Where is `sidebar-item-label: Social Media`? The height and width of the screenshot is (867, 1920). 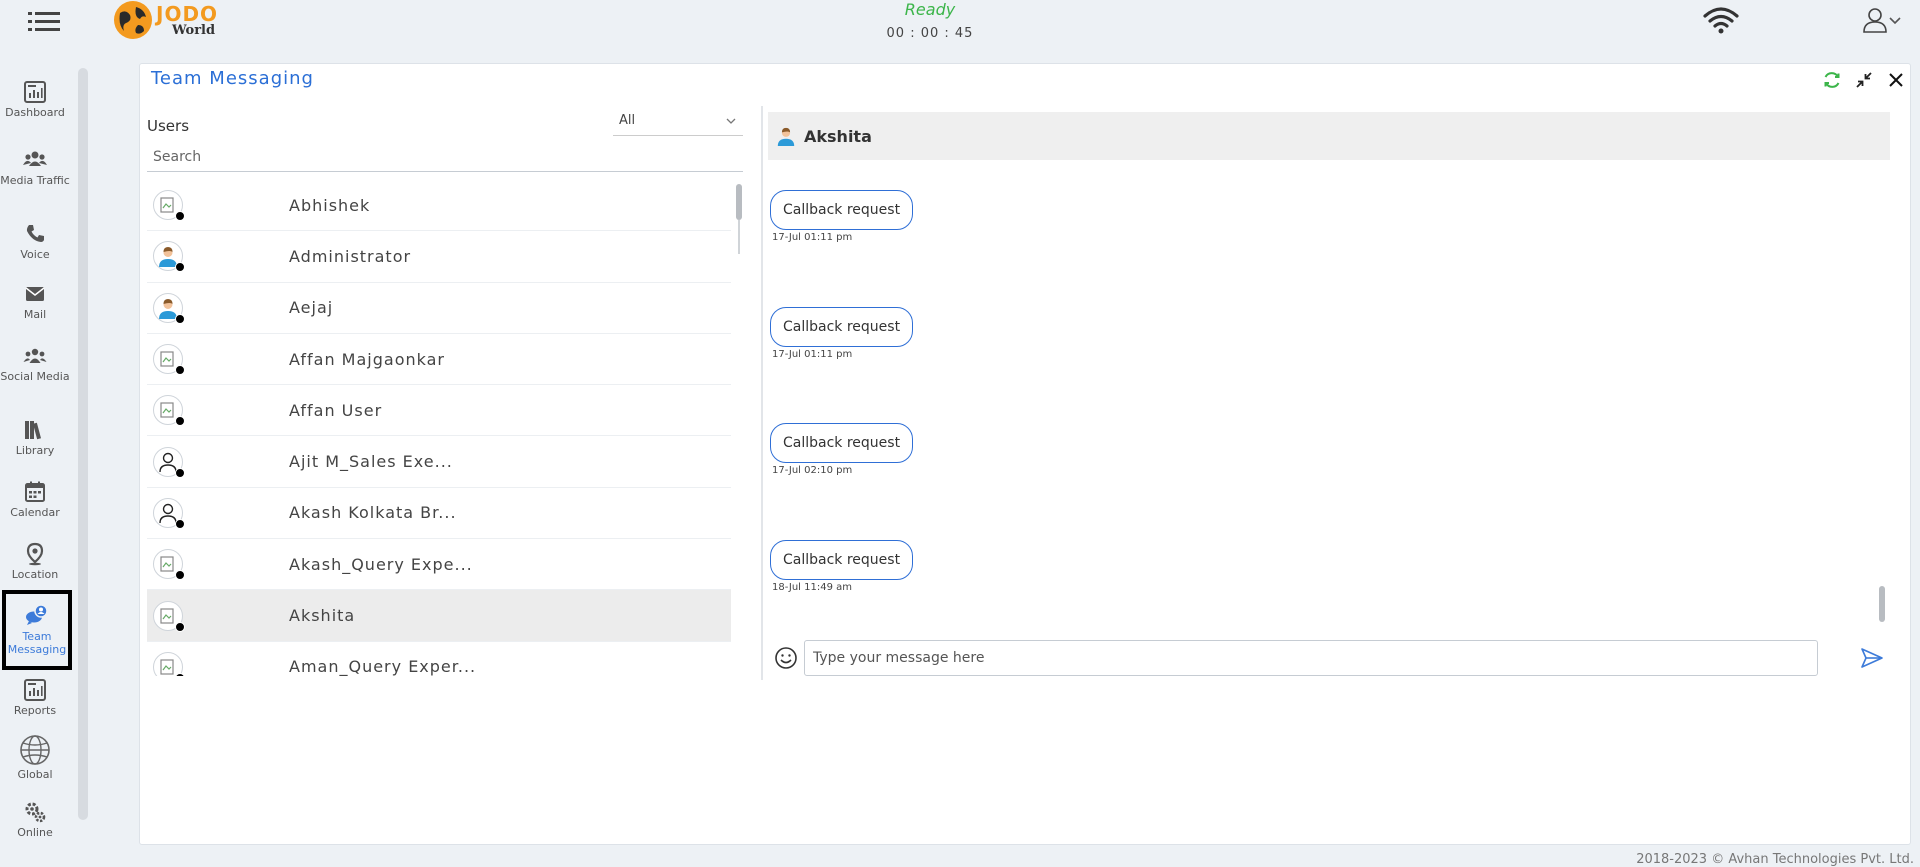
sidebar-item-label: Social Media is located at coordinates (35, 376).